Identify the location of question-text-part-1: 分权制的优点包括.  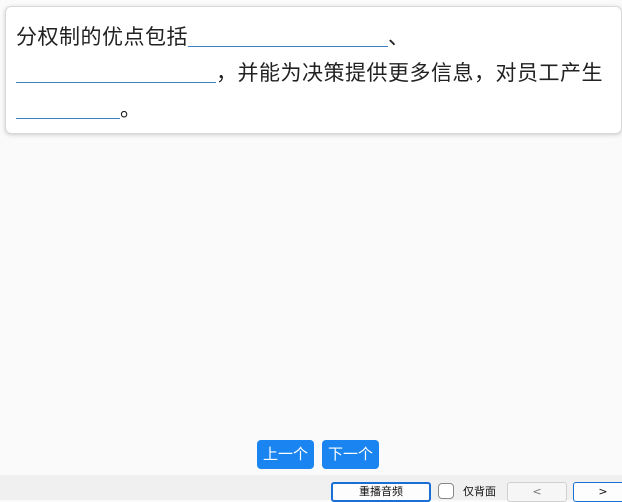
(102, 37).